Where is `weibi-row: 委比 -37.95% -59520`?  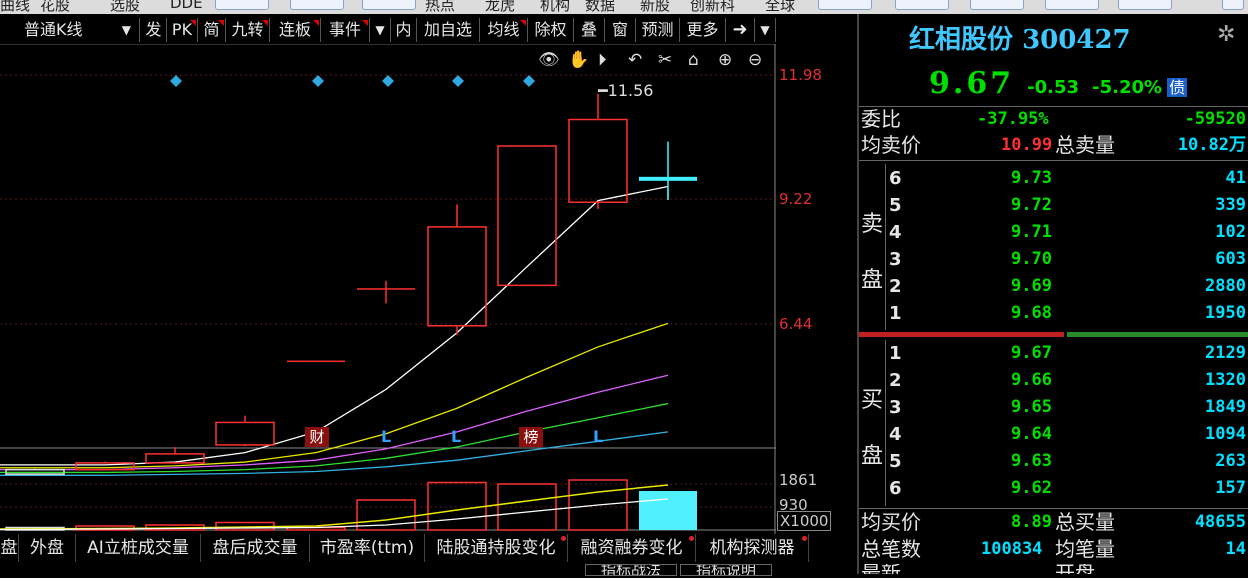
weibi-row: 委比 -37.95% -59520 is located at coordinates (1053, 119).